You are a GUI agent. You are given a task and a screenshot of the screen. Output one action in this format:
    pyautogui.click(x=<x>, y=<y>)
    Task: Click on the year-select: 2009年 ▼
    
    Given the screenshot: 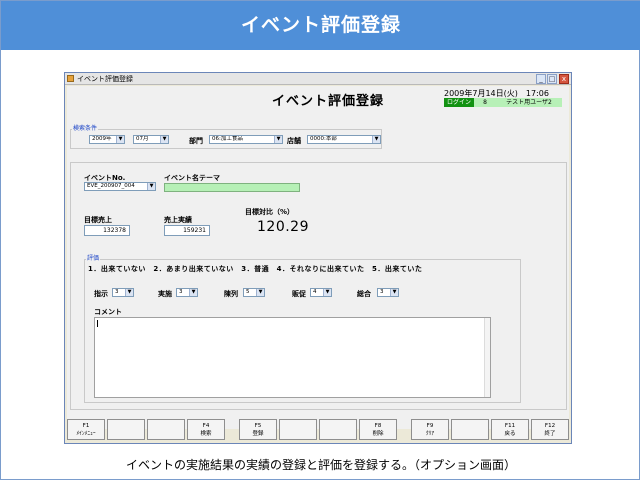 What is the action you would take?
    pyautogui.click(x=107, y=139)
    